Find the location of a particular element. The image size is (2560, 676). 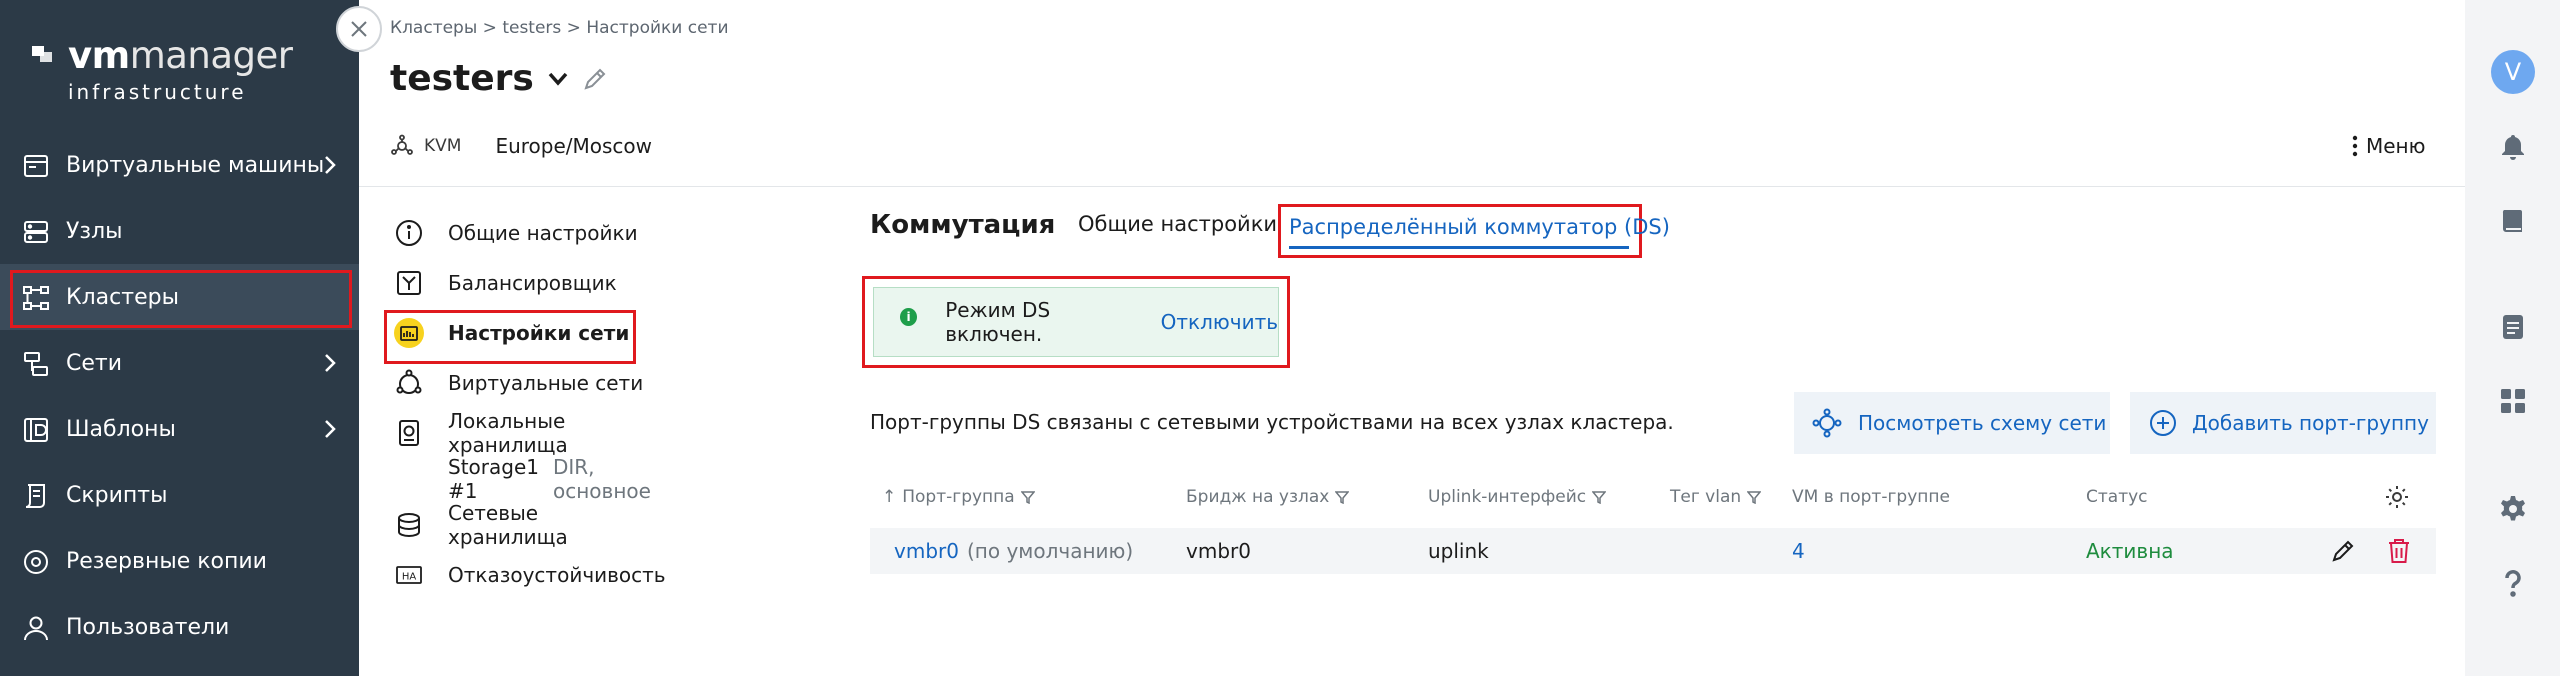

header-divider is located at coordinates (1412, 186).